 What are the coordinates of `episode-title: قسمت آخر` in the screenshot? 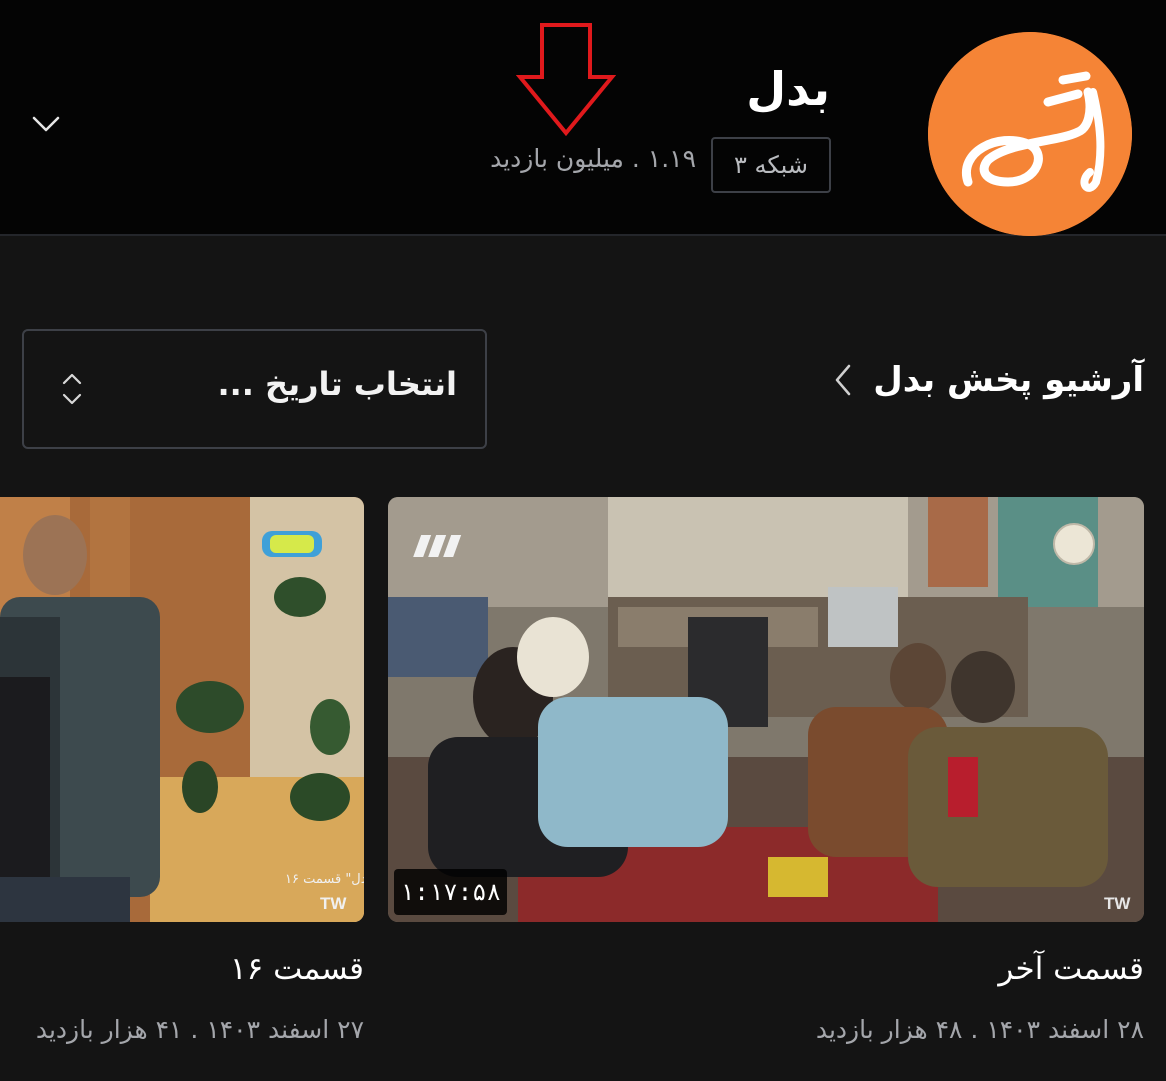 It's located at (1071, 969).